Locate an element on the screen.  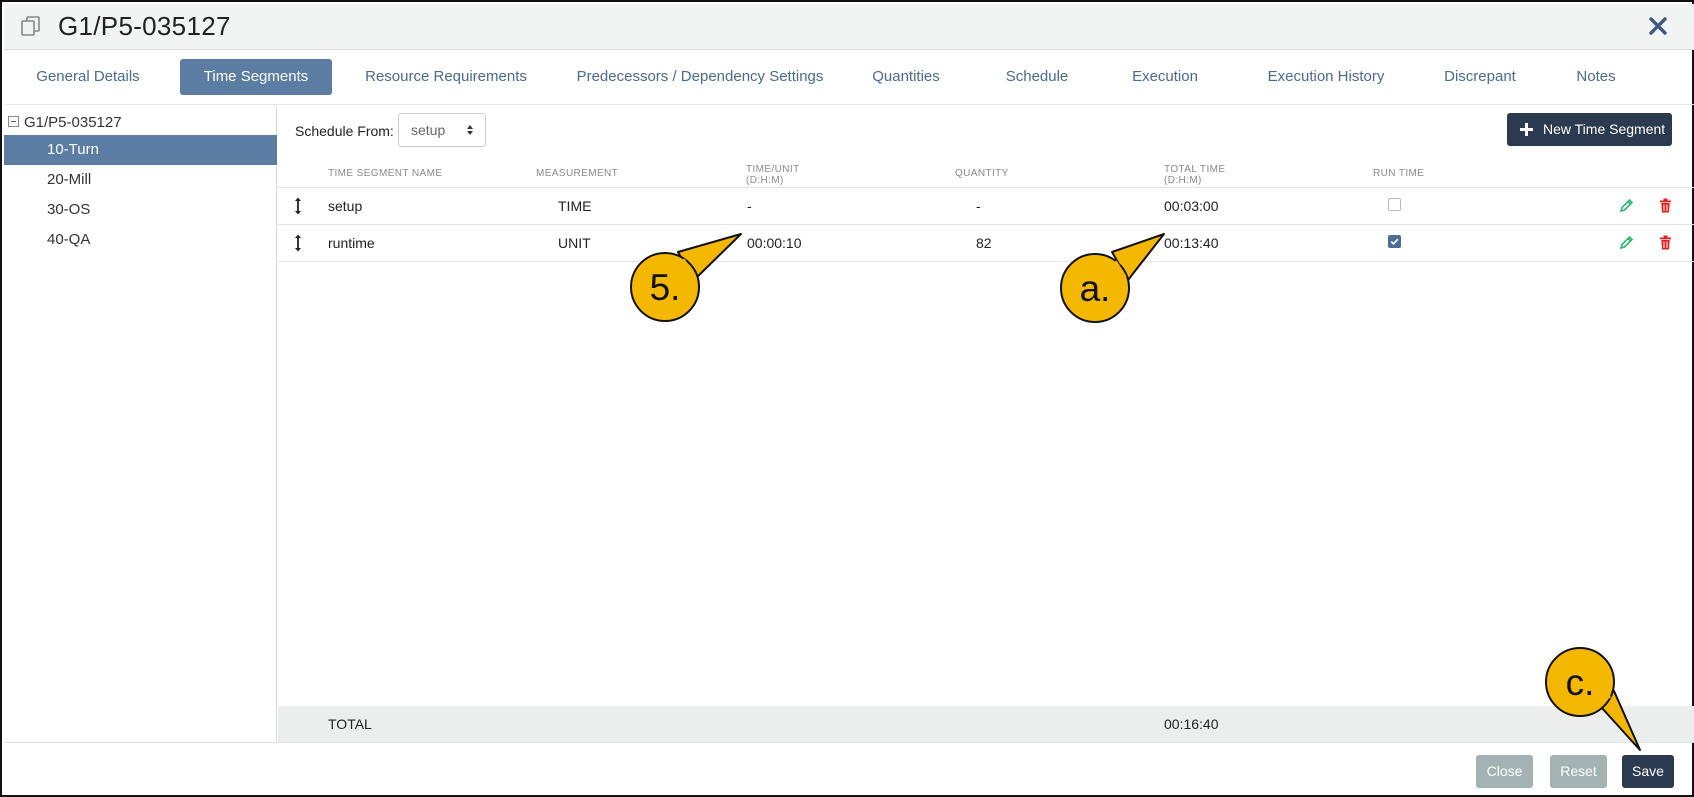
callout-5: 5. is located at coordinates (686, 277).